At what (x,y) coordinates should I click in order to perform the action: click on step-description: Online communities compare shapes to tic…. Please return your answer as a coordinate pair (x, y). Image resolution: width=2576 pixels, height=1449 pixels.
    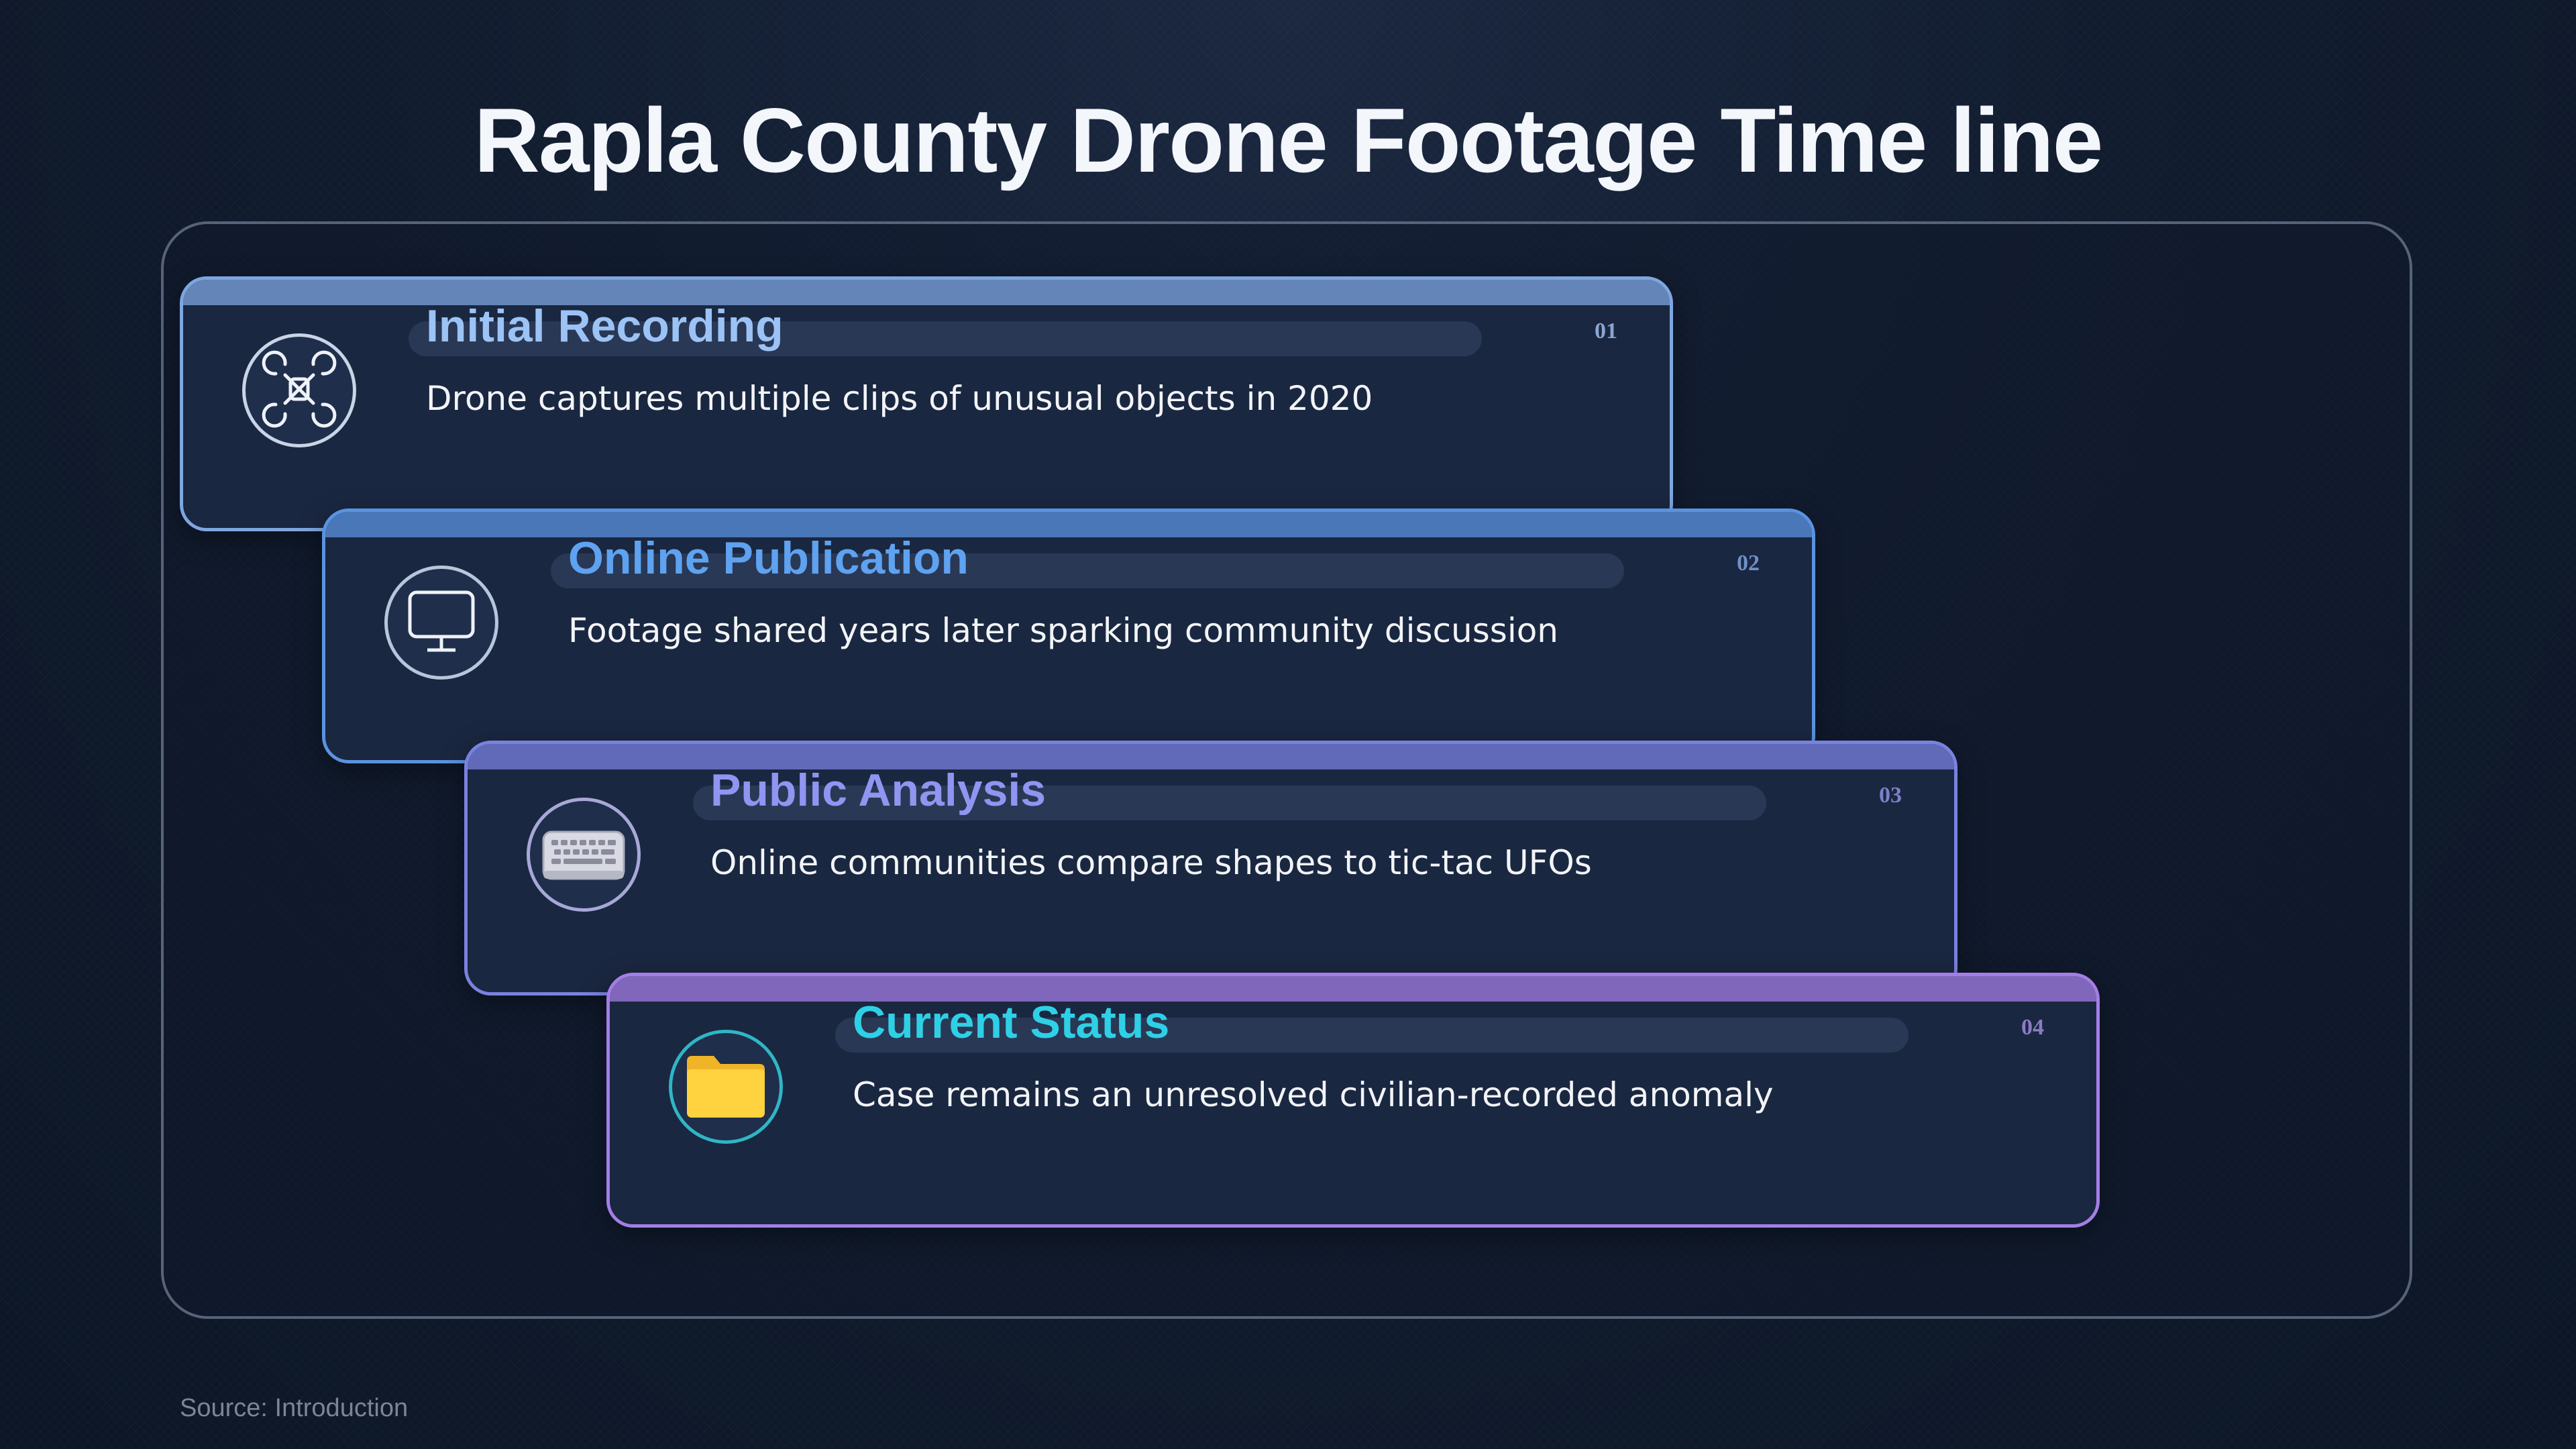
    Looking at the image, I should click on (1151, 862).